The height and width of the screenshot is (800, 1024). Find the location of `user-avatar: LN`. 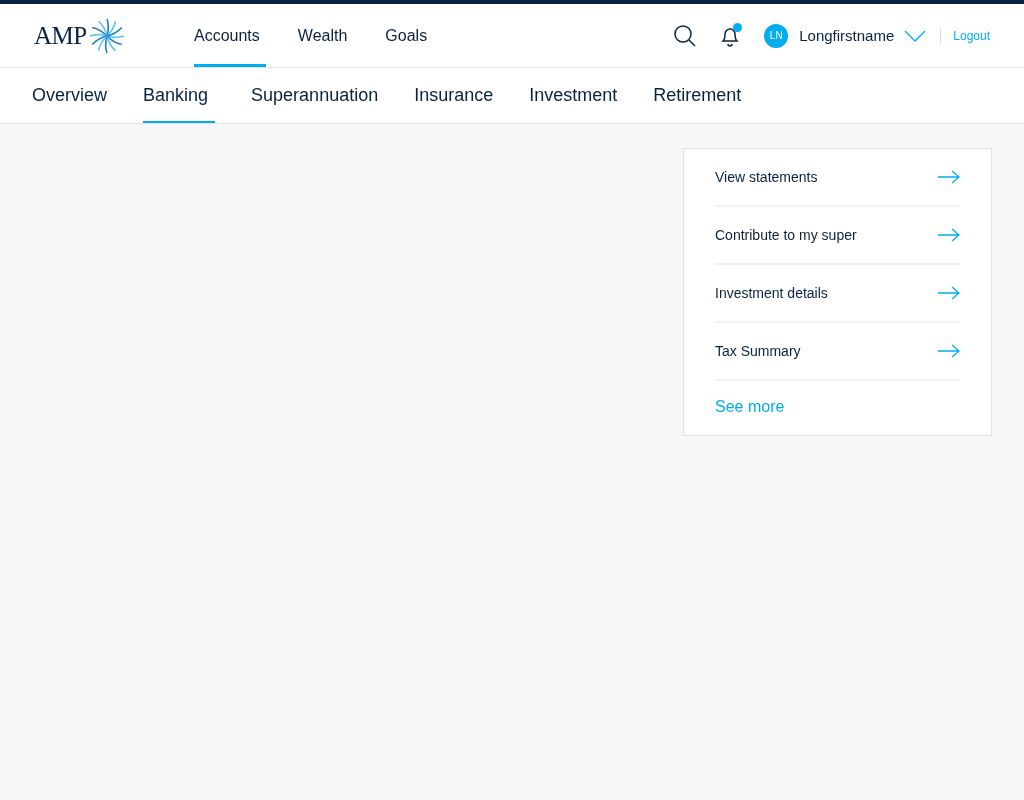

user-avatar: LN is located at coordinates (776, 35).